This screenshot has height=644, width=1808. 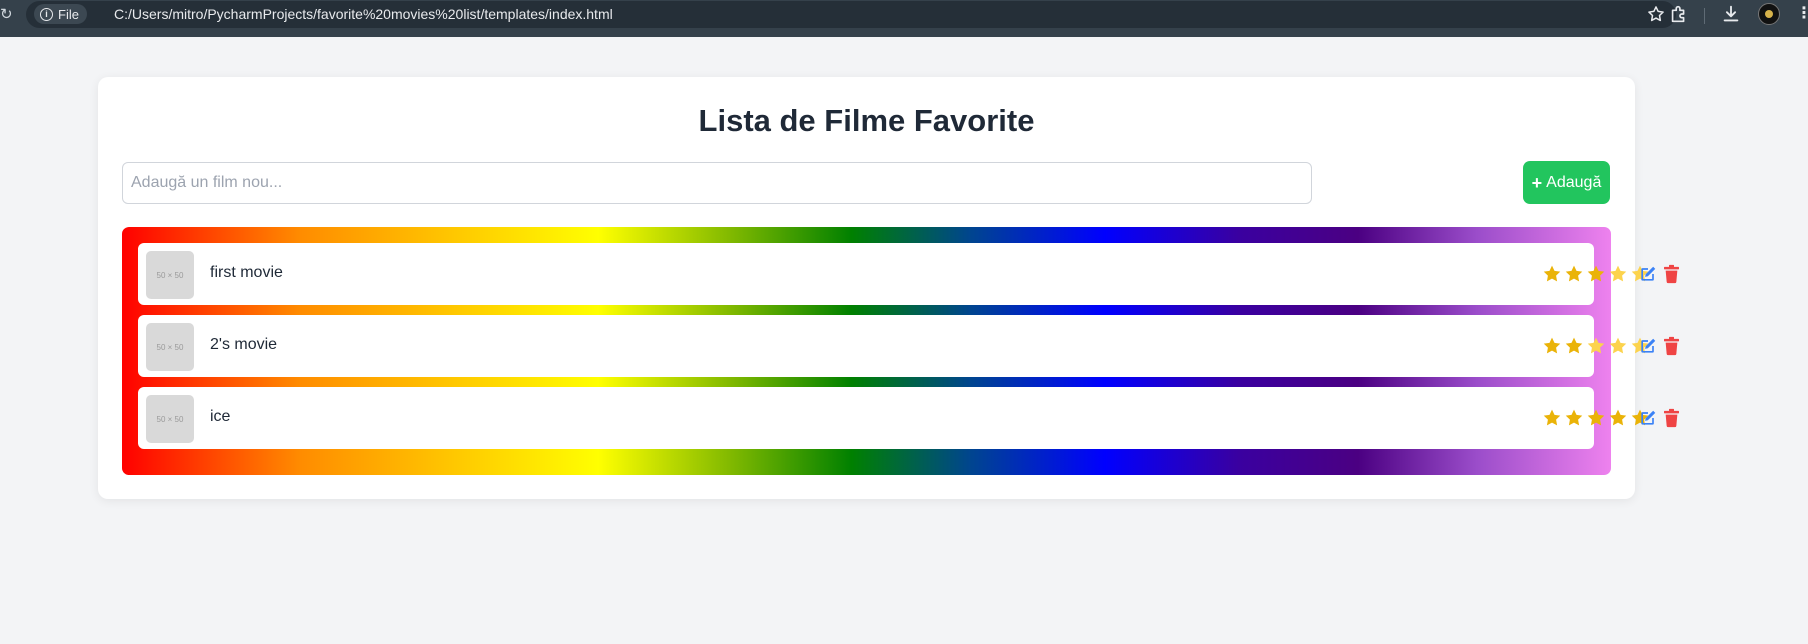 What do you see at coordinates (1537, 182) in the screenshot?
I see `plus-icon: +` at bounding box center [1537, 182].